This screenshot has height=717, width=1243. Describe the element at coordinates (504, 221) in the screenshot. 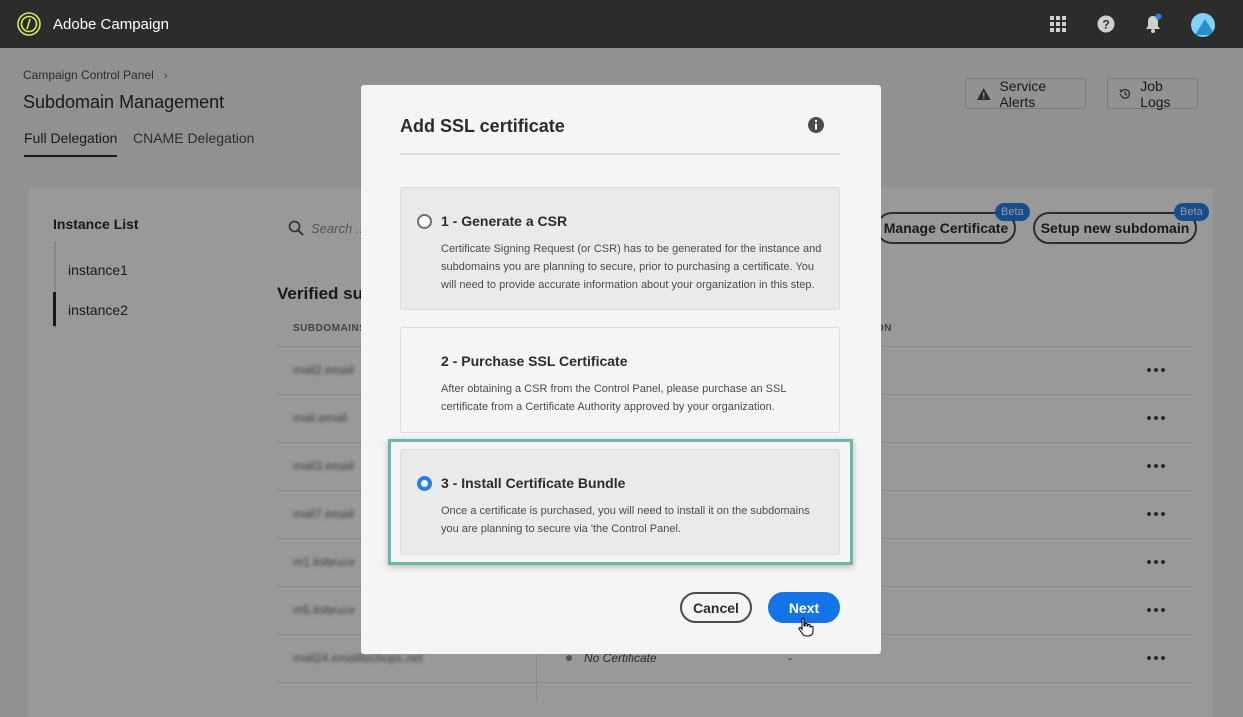

I see `option-title: 1 - Generate a CSR` at that location.